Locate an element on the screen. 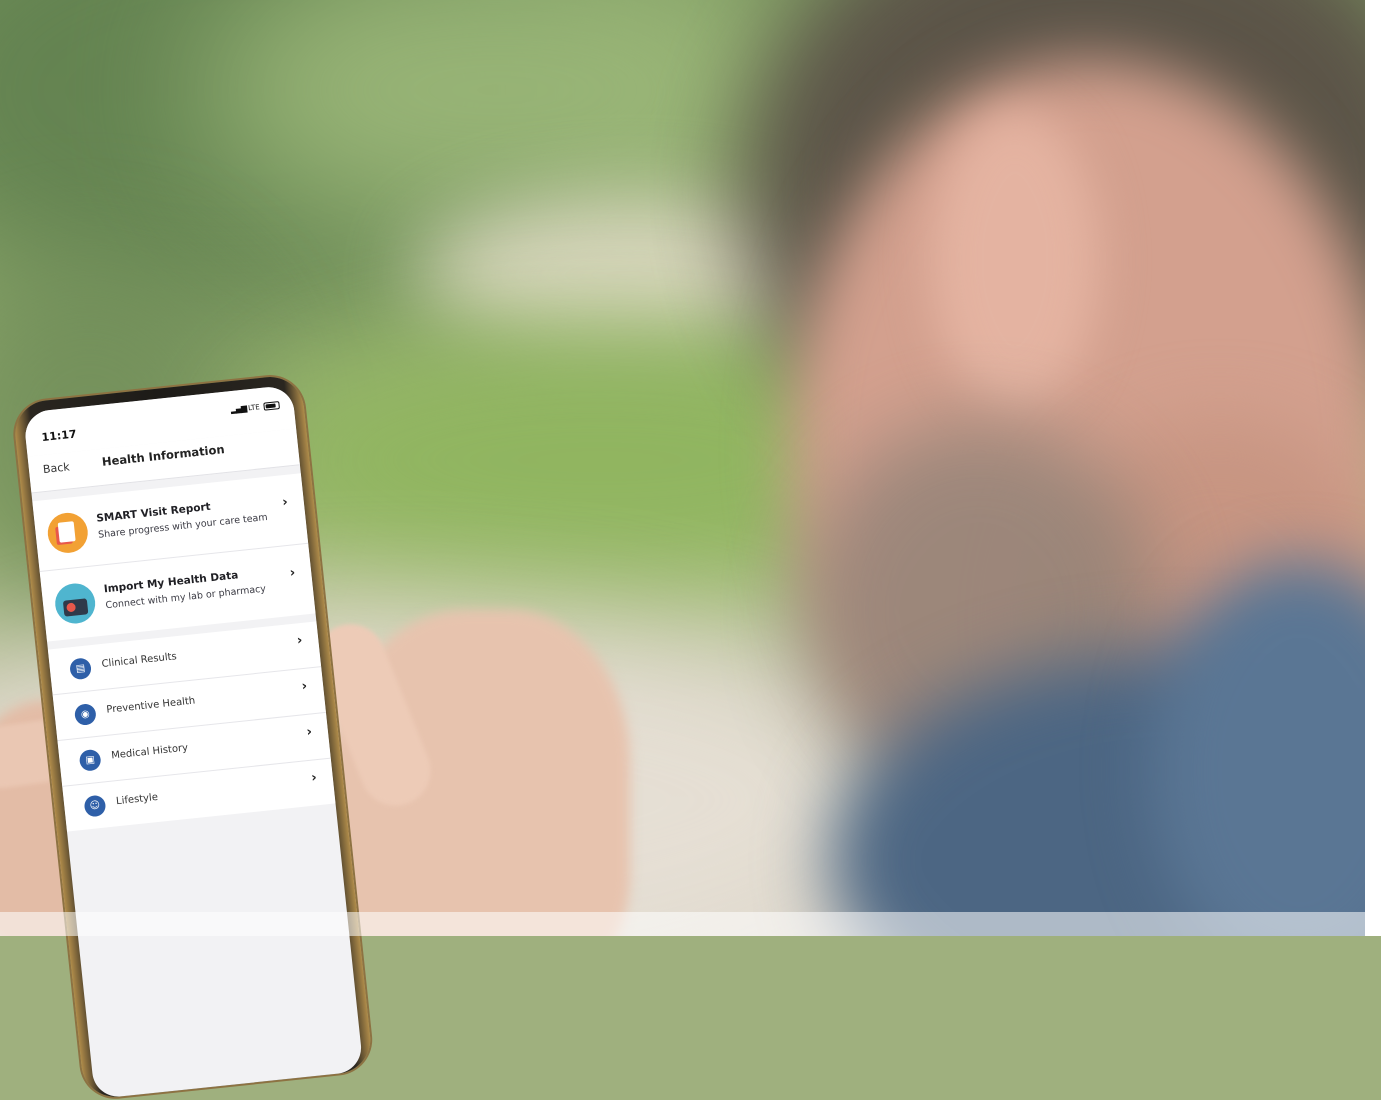 Image resolution: width=1381 pixels, height=1100 pixels. item-label: Lifestyle is located at coordinates (137, 799).